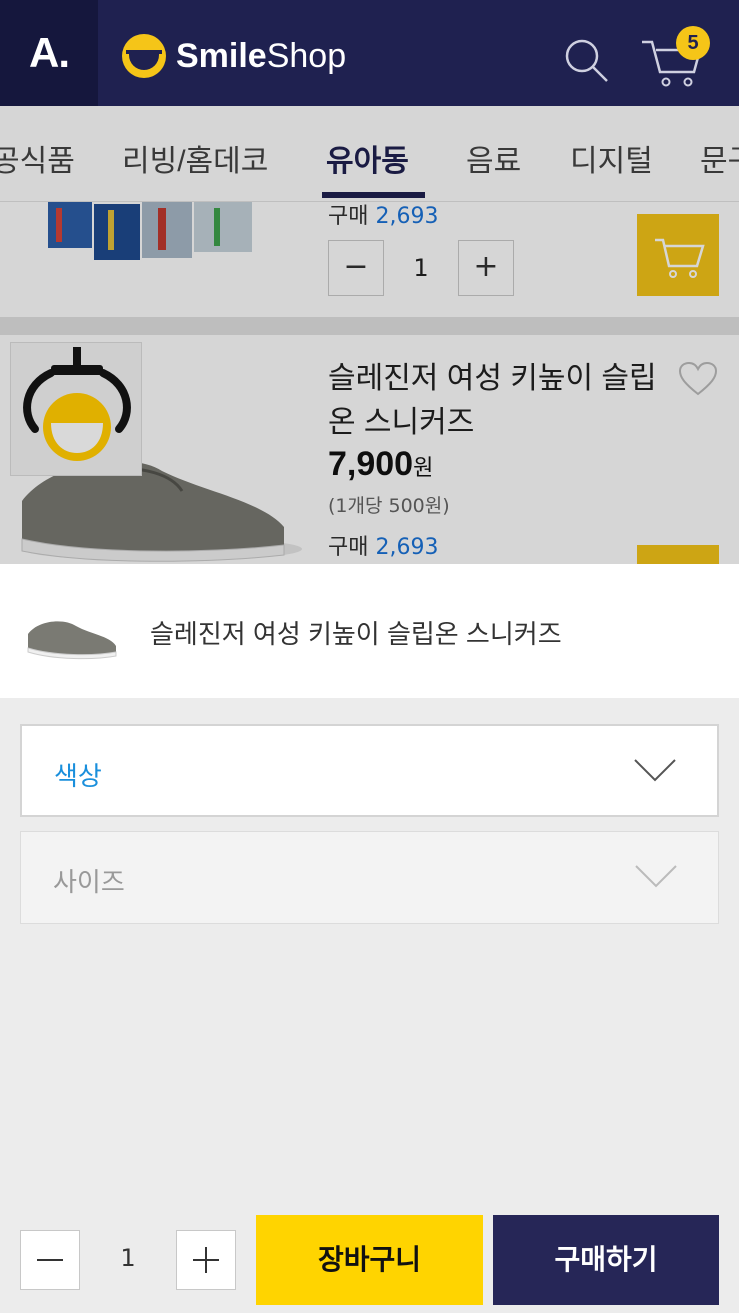  I want to click on cart-count-badge: 5, so click(693, 43).